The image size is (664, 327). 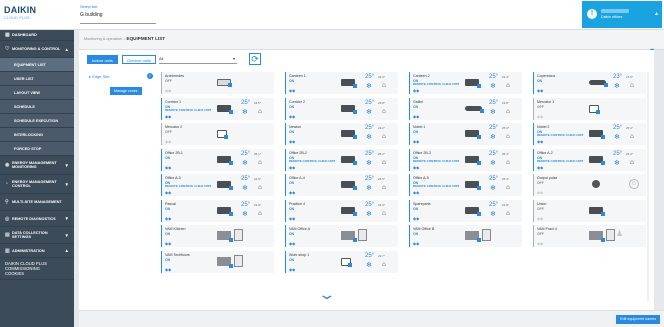 What do you see at coordinates (341, 83) in the screenshot?
I see `unit-card: Canteen 1 ON ◆◆ 25° 22.3° ❄ ⌂` at bounding box center [341, 83].